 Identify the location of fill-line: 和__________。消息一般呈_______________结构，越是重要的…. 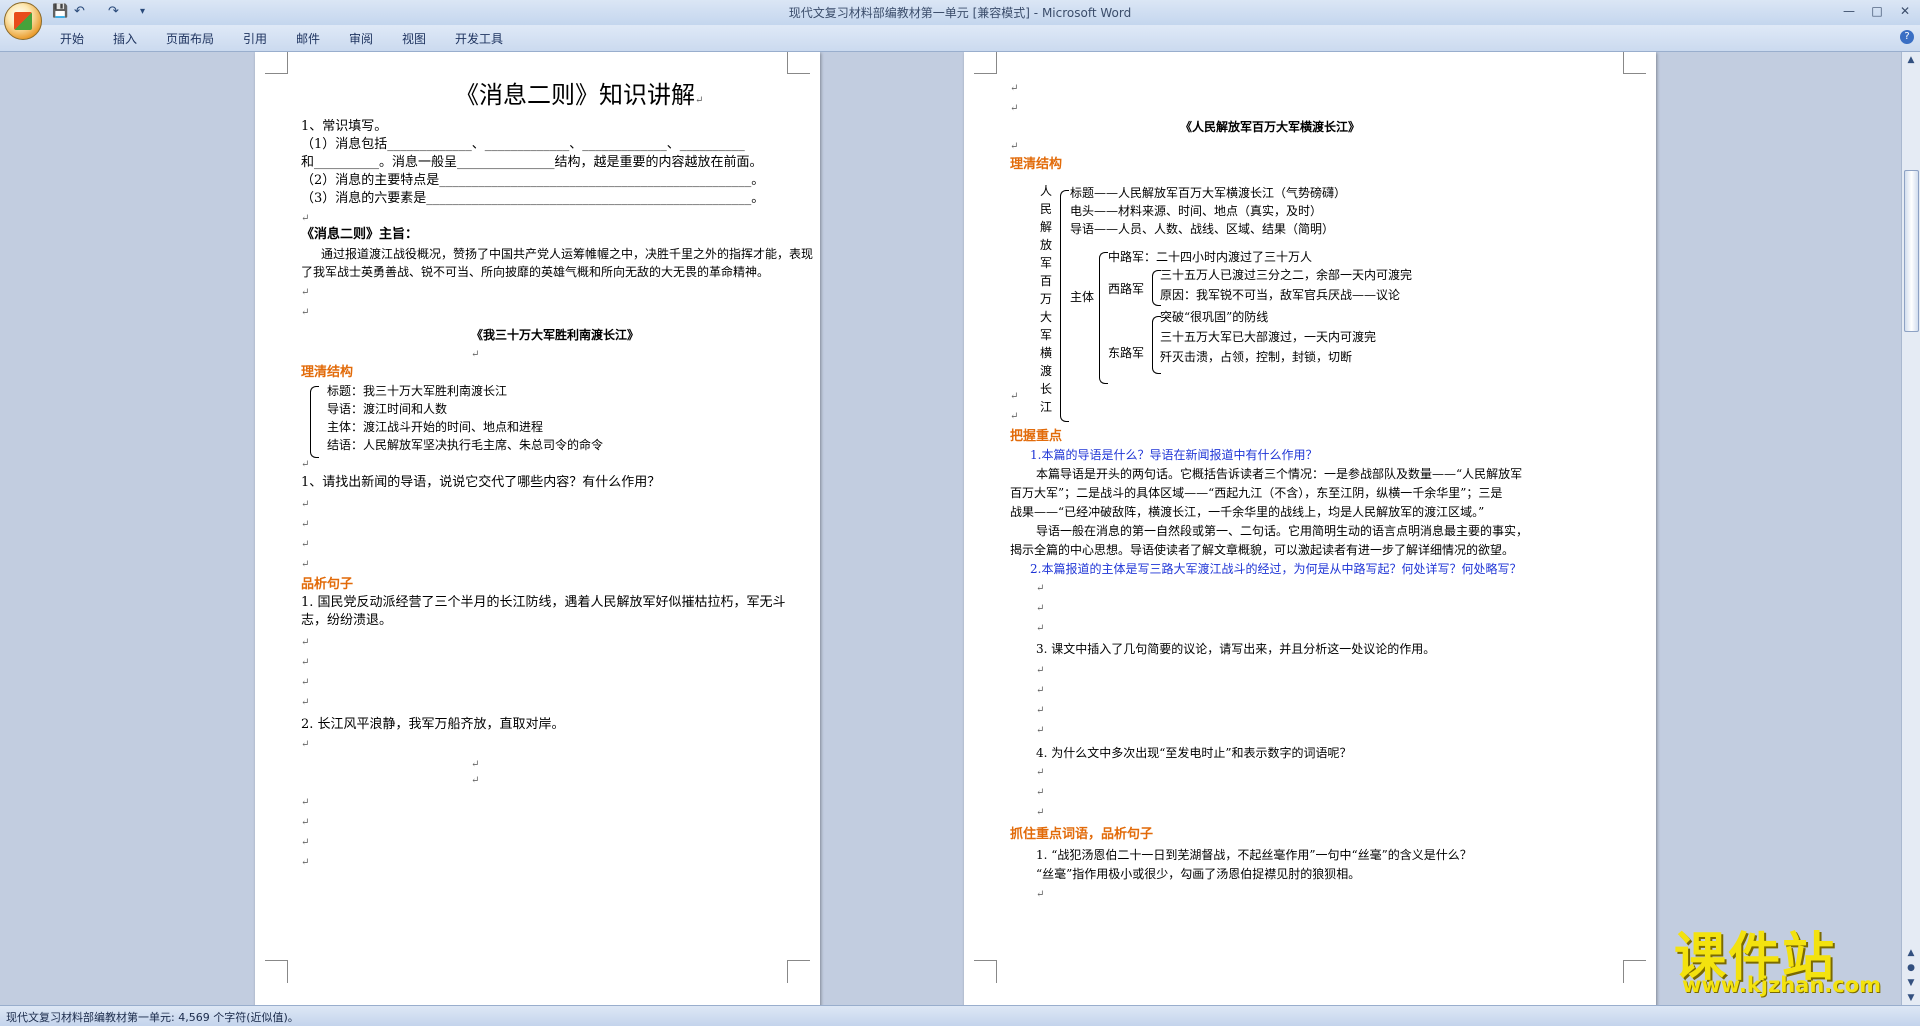
(532, 162).